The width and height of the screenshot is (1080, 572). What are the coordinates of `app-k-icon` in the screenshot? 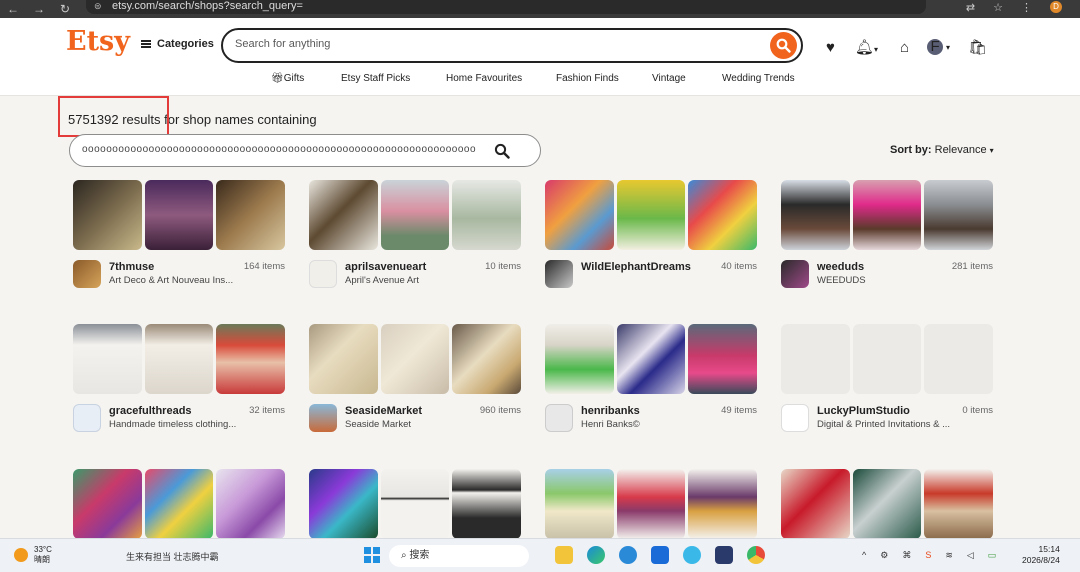 It's located at (660, 555).